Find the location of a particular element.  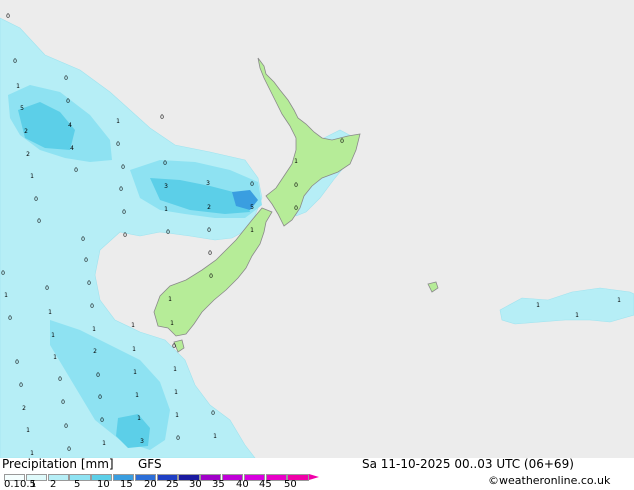

color-scale-tick: 5 is located at coordinates (77, 484).